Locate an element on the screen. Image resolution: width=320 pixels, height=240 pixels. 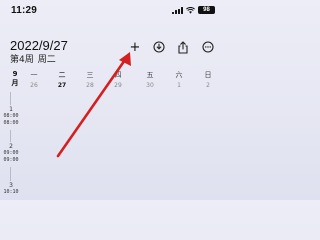
timeline-entry: 2 09:00 09:00 is located at coordinates (11, 153).